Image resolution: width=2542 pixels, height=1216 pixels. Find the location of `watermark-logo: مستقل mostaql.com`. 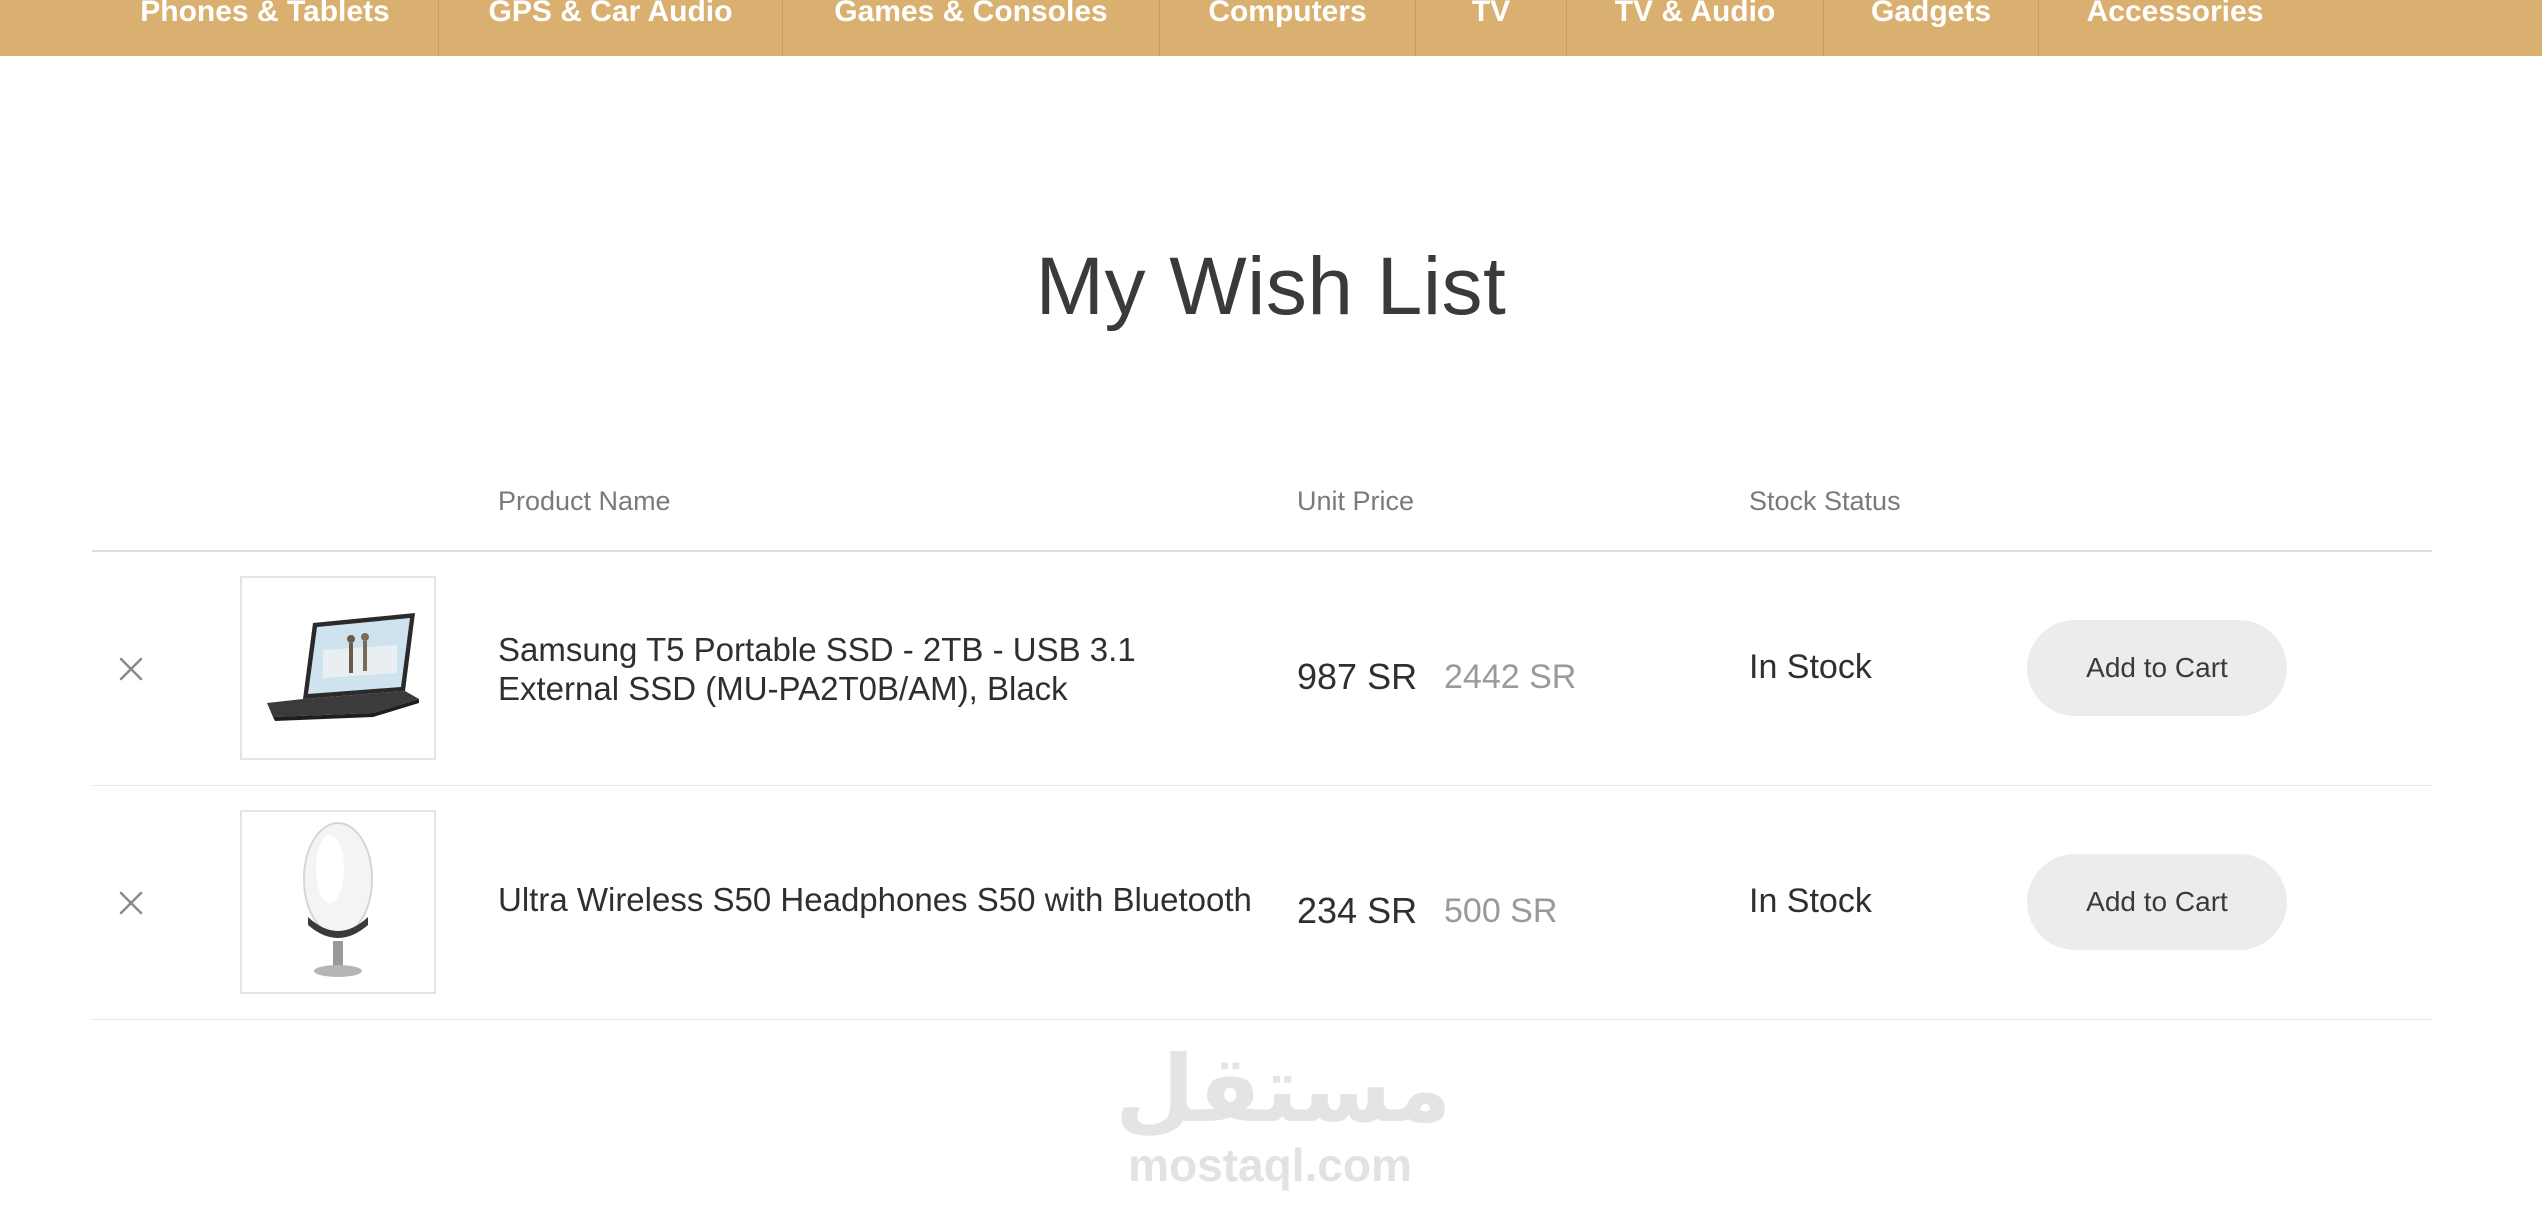

watermark-logo: مستقل mostaql.com is located at coordinates (1283, 1118).